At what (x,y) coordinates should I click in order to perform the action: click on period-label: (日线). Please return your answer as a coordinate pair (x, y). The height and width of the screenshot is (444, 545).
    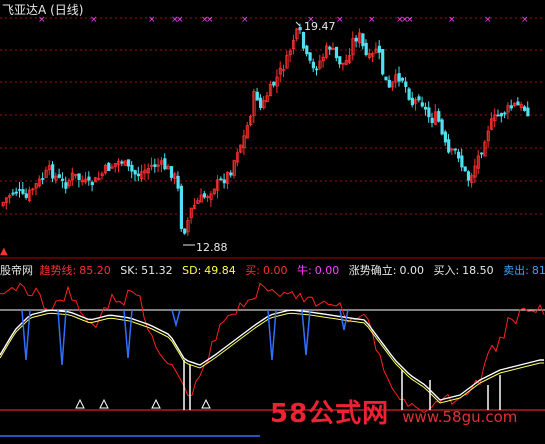
    Looking at the image, I should click on (67, 10).